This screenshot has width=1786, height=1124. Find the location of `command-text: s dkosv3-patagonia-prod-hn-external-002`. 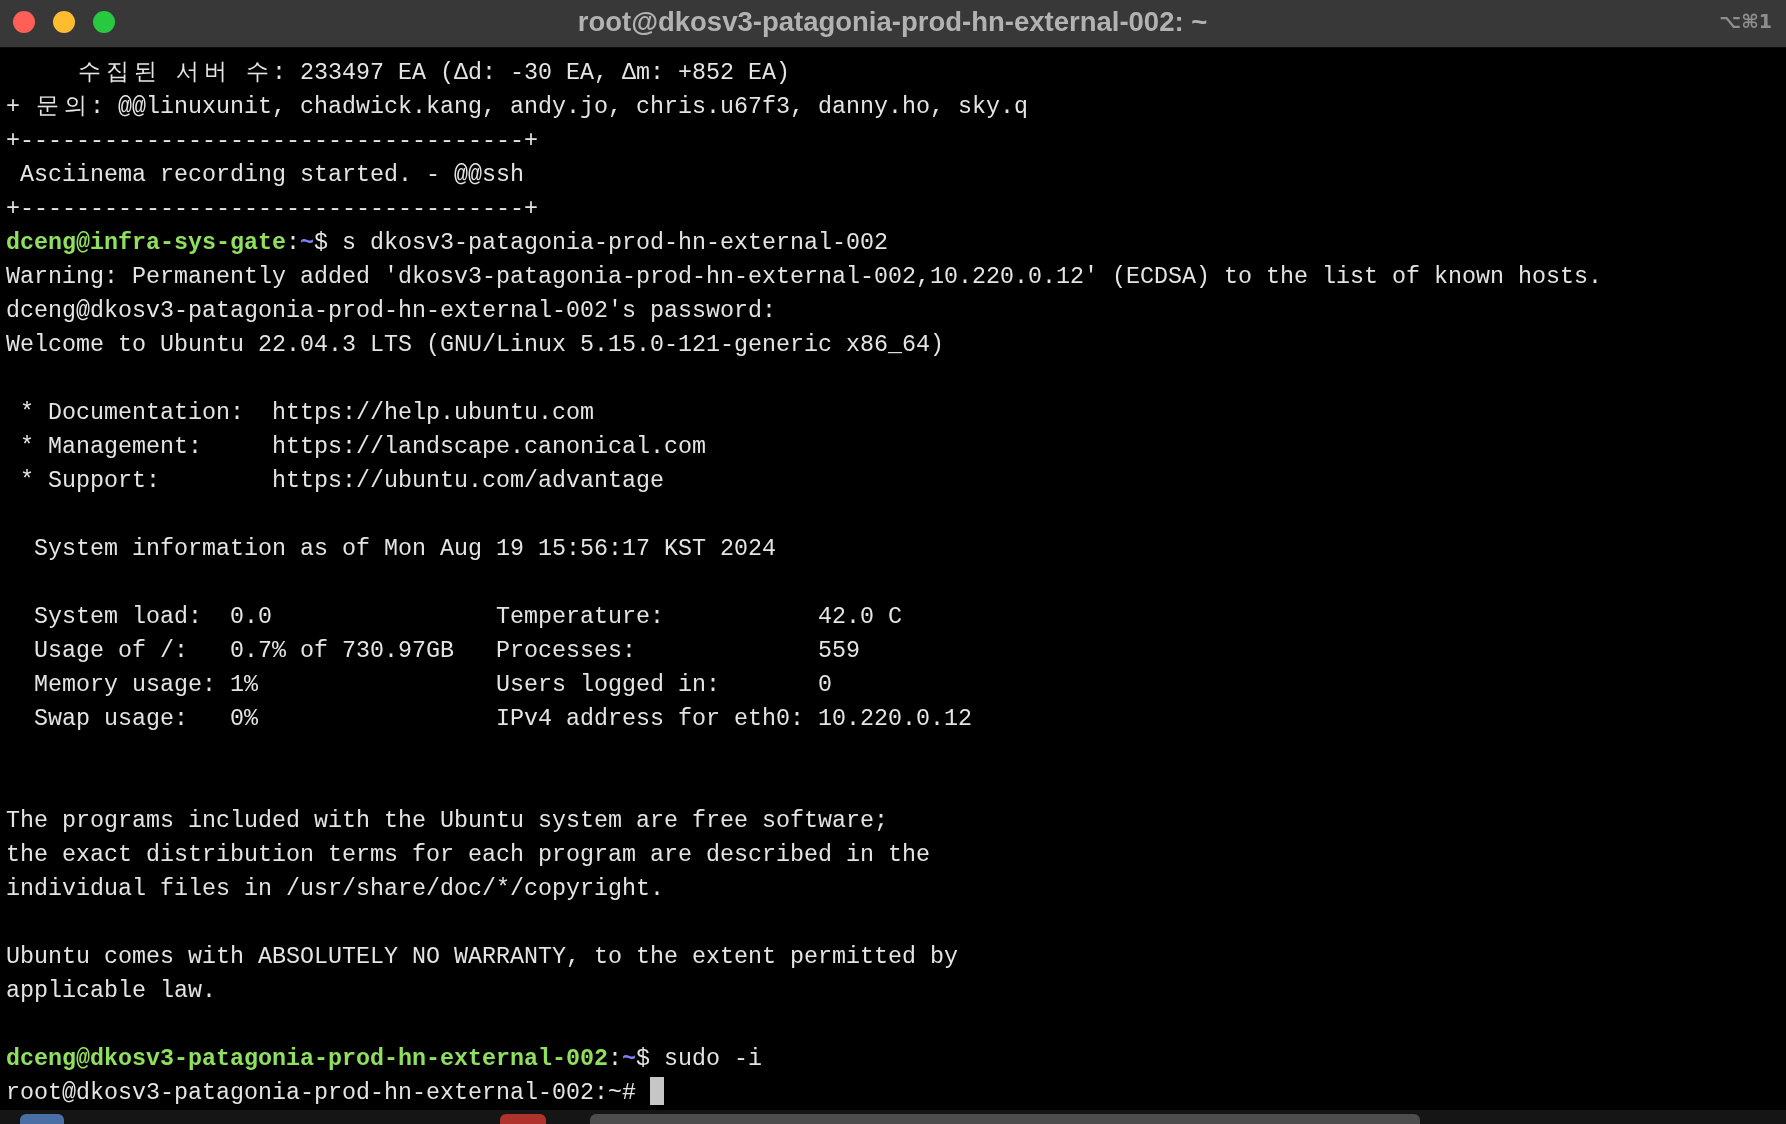

command-text: s dkosv3-patagonia-prod-hn-external-002 is located at coordinates (614, 243).